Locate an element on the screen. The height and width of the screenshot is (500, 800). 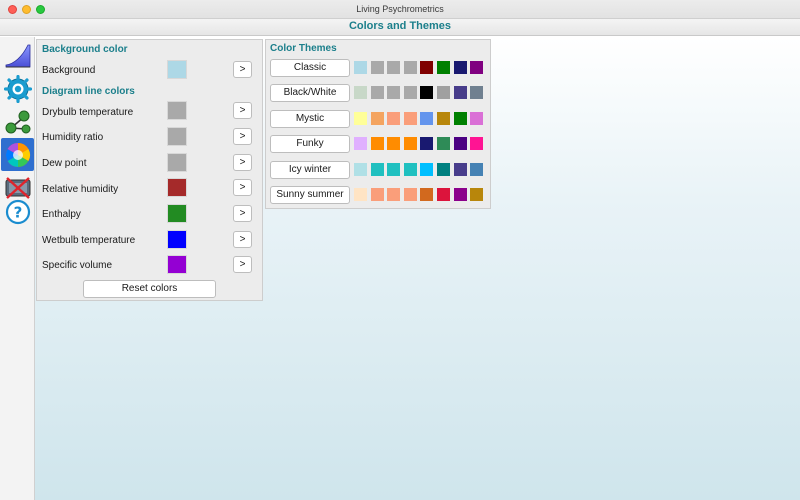
sidebar-item-settings is located at coordinates (17, 88).